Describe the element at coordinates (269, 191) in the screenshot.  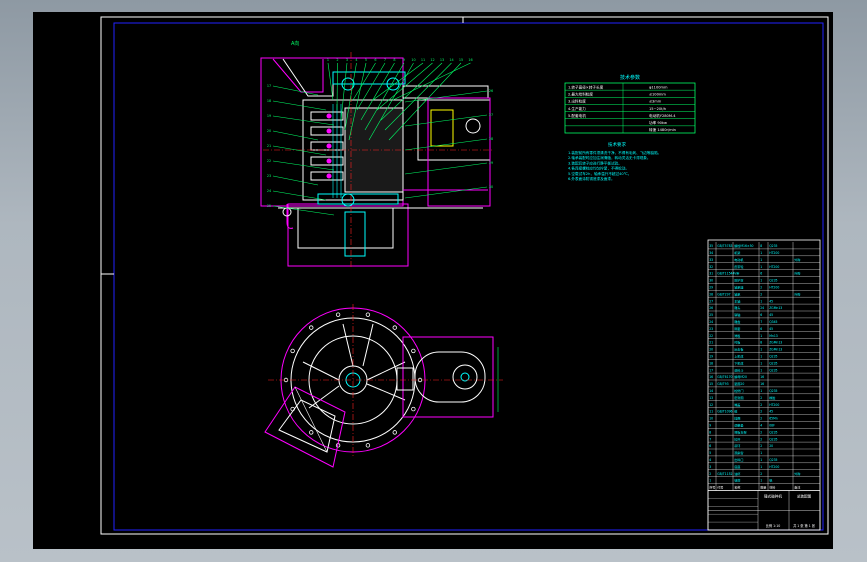
I see `callout-number: 24` at that location.